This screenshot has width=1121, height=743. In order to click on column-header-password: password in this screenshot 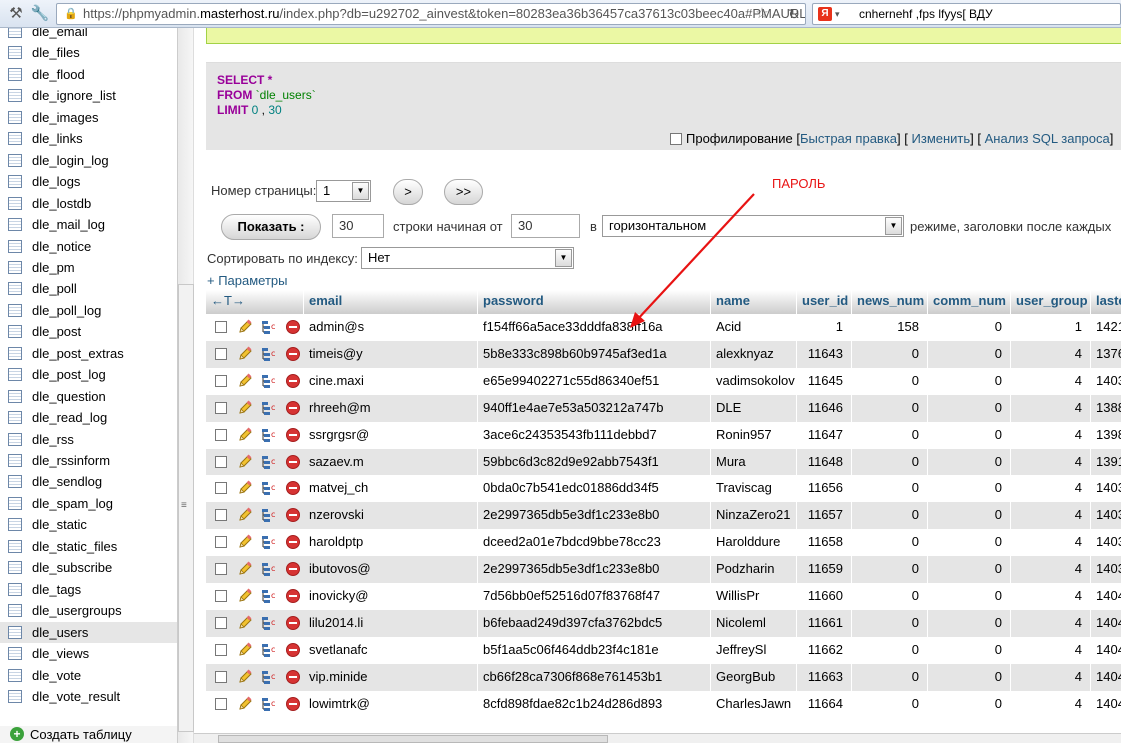, I will do `click(594, 302)`.